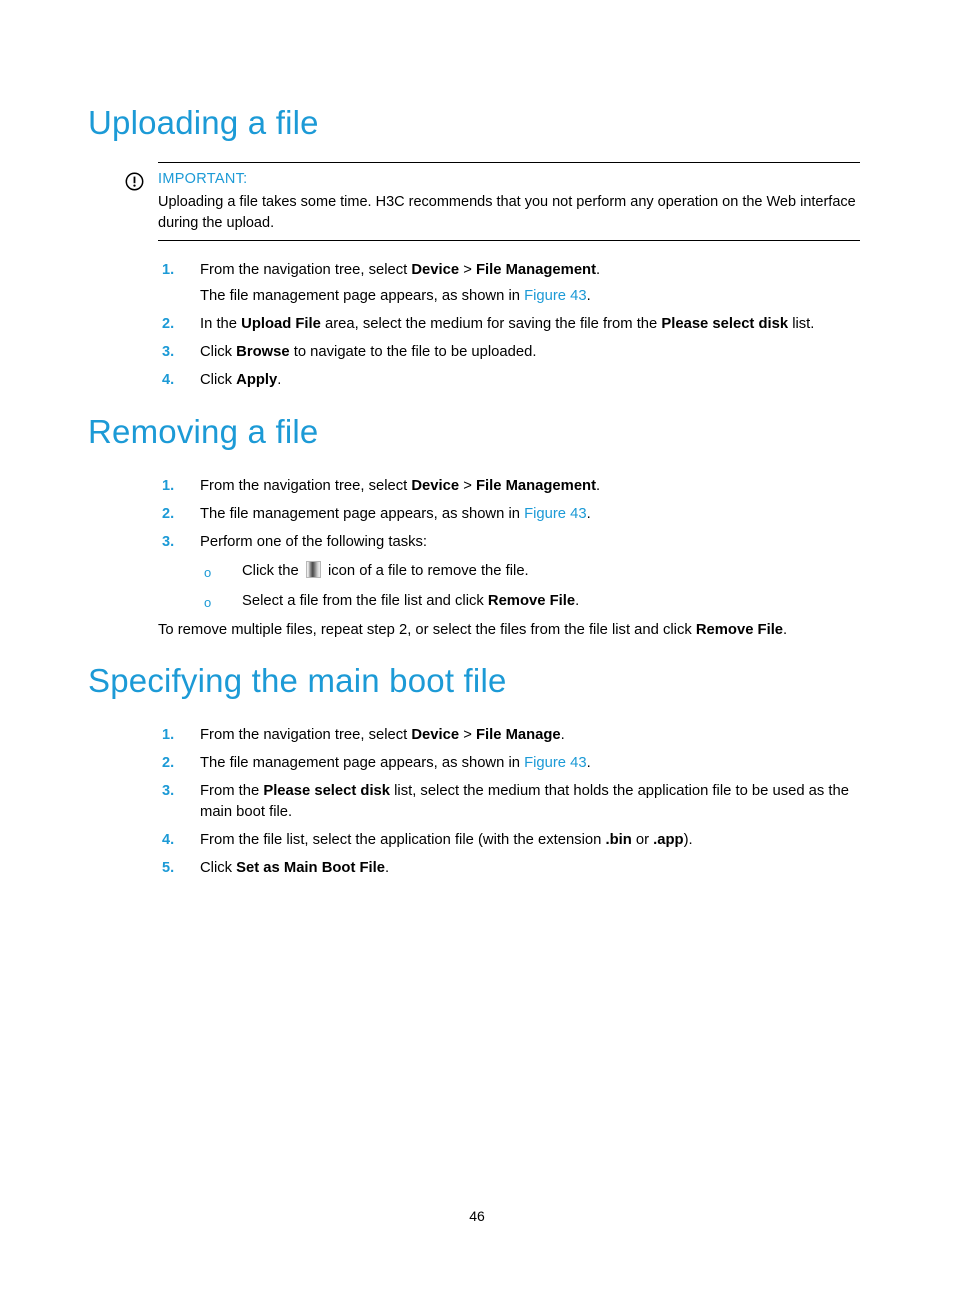 The image size is (954, 1296). Describe the element at coordinates (232, 791) in the screenshot. I see `step-text-part: From the` at that location.